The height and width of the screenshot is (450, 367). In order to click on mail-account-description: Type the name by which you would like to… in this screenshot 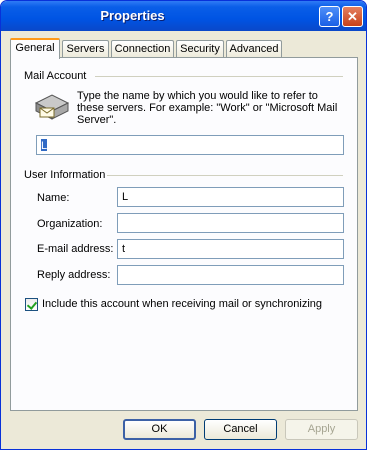, I will do `click(207, 108)`.